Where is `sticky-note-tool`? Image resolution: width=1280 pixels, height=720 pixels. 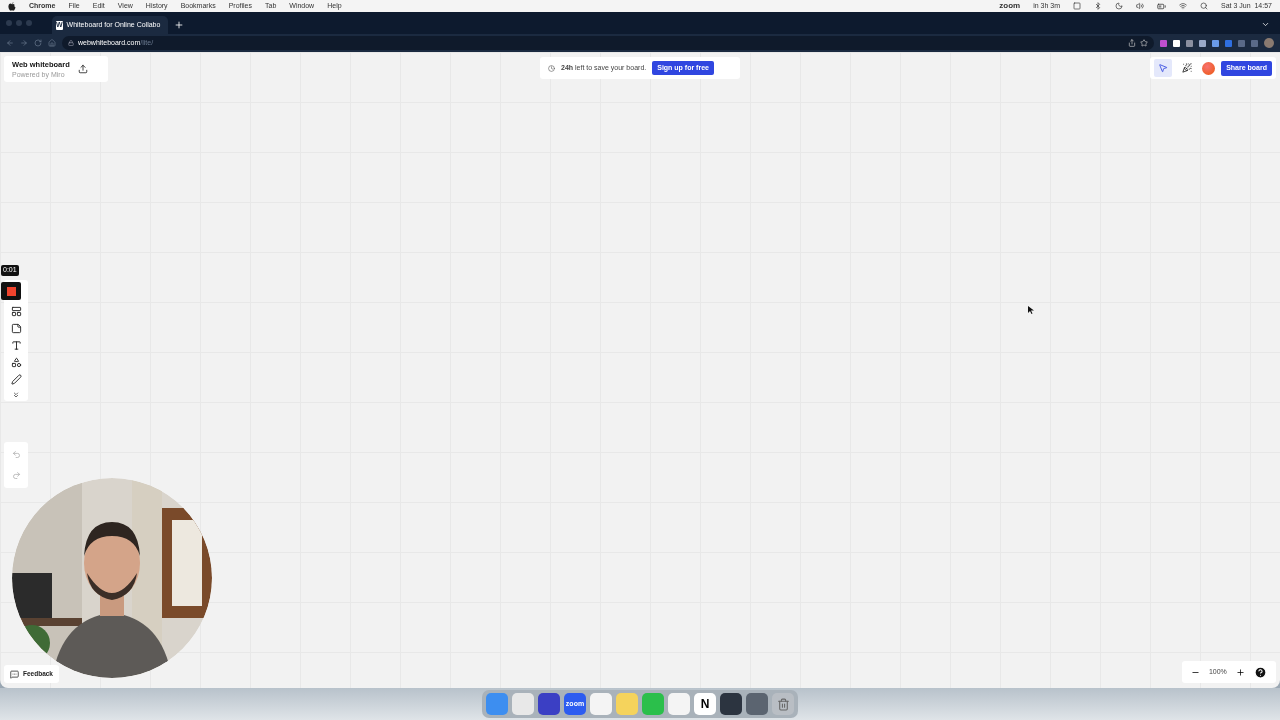
sticky-note-tool is located at coordinates (16, 328).